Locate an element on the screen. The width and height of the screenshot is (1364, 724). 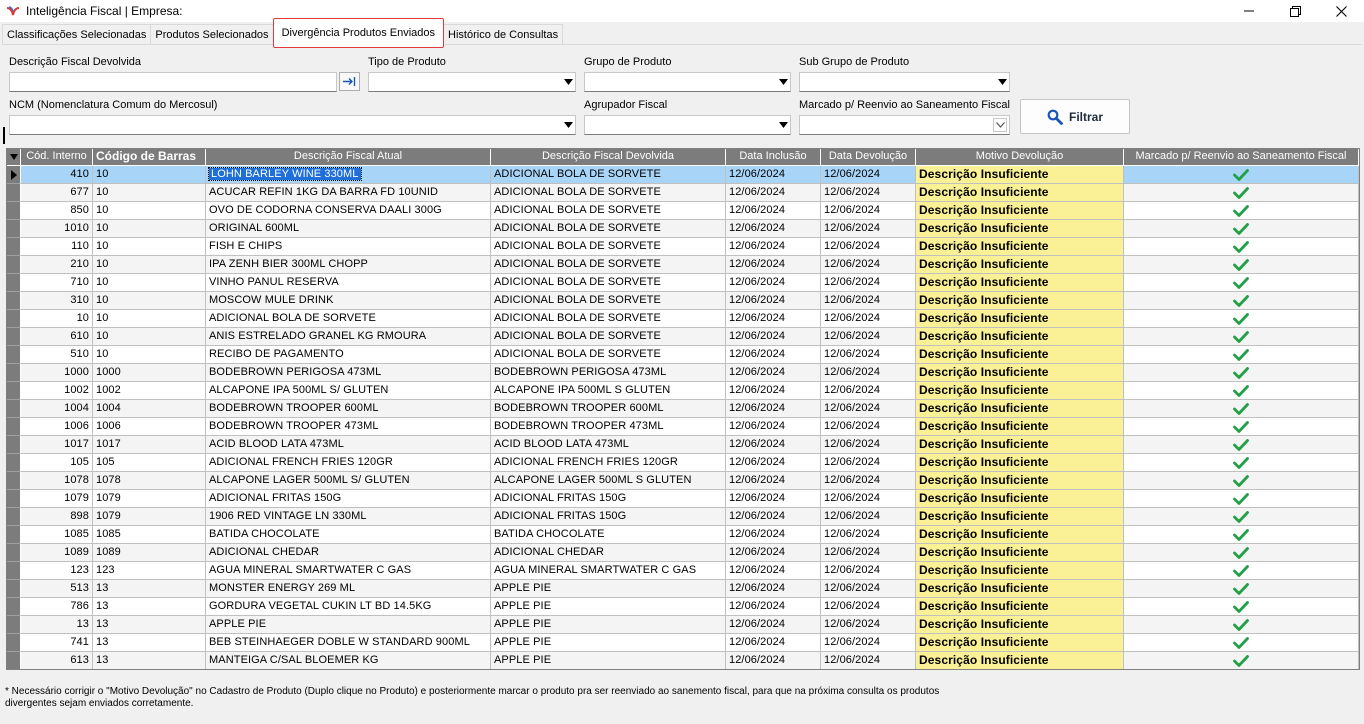
column-header-cod-interno: Cód. Interno is located at coordinates (57, 157).